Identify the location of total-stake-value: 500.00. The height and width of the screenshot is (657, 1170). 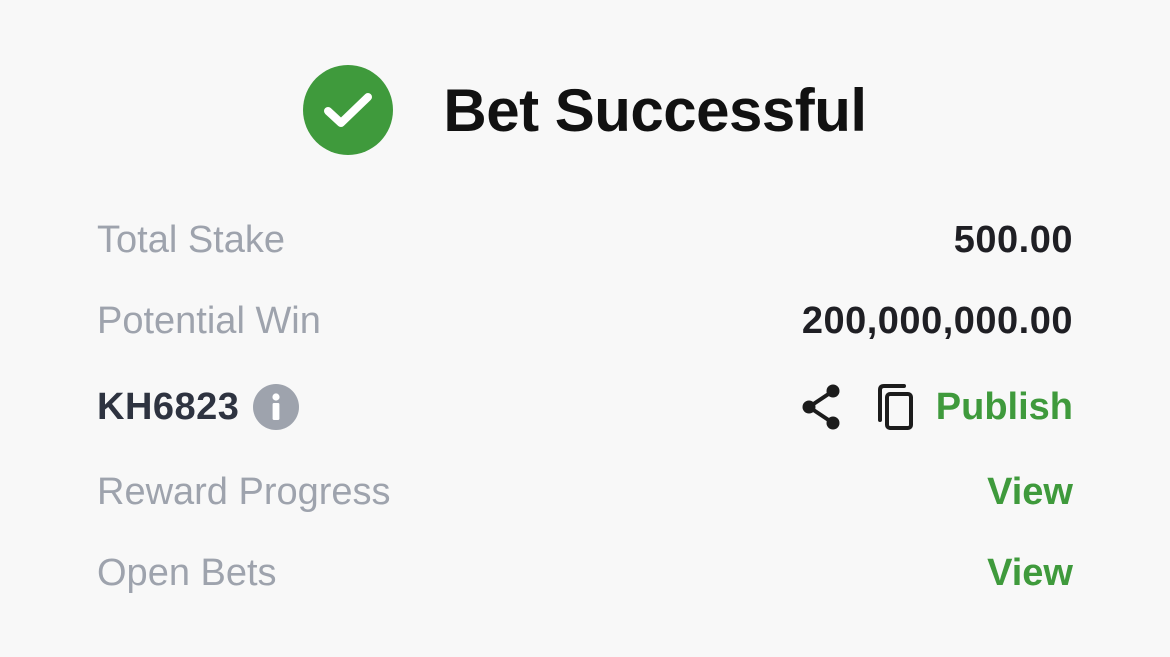
(1013, 239).